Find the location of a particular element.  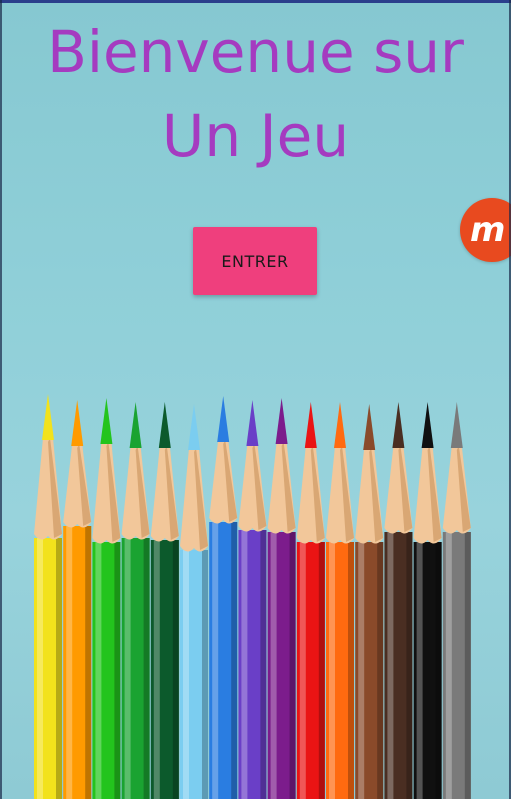

welcome-title-line2: Un Jeu is located at coordinates (255, 136).